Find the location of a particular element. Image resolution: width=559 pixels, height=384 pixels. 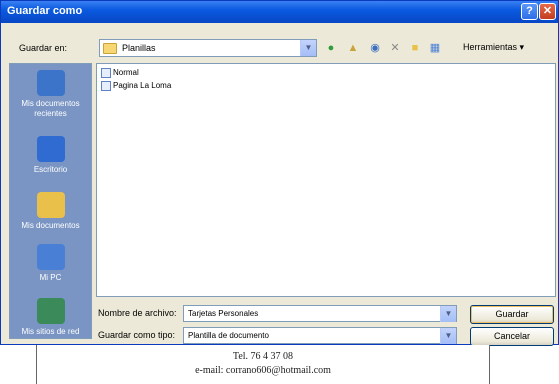

back-icon: ● is located at coordinates (331, 48).